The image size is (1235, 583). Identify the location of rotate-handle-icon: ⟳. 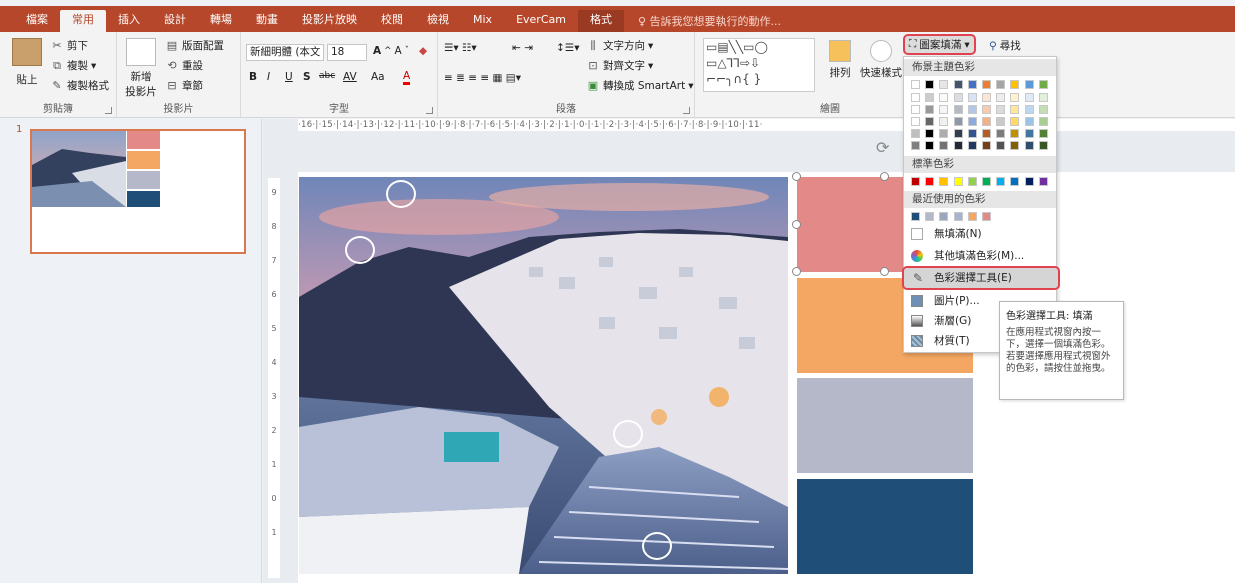
(882, 147).